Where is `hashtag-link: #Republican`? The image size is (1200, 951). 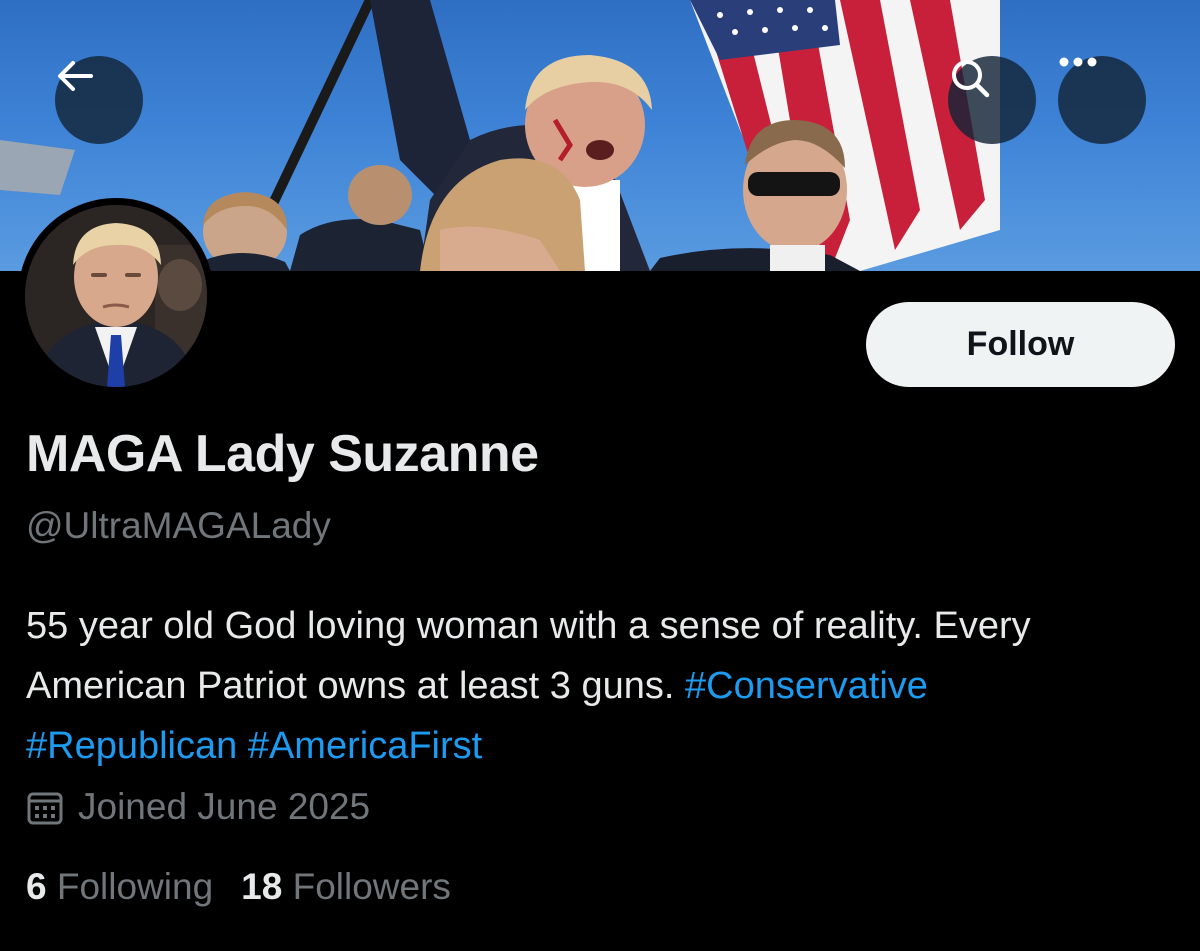
hashtag-link: #Republican is located at coordinates (131, 746).